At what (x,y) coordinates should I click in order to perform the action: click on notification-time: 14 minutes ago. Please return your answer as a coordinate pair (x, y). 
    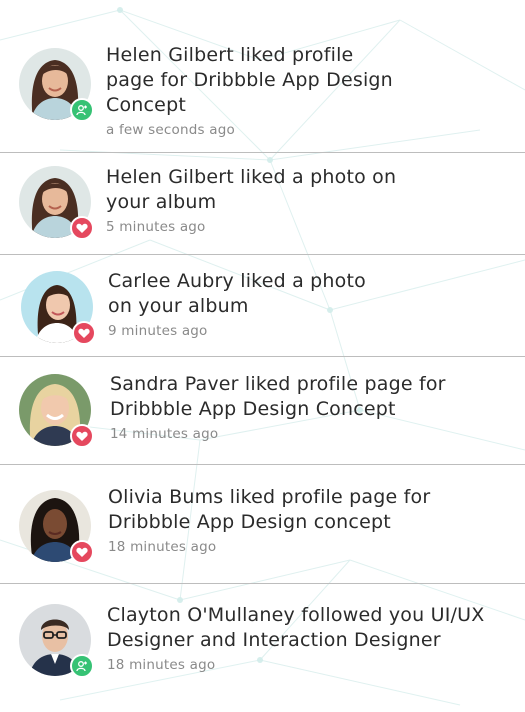
    Looking at the image, I should click on (164, 434).